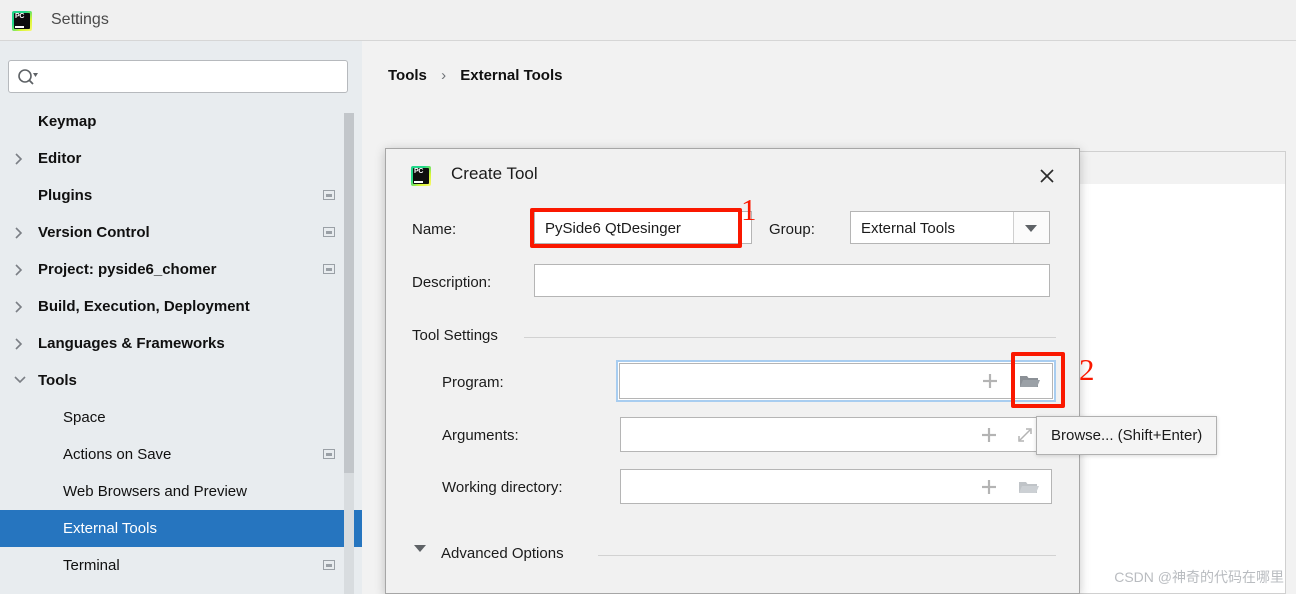  What do you see at coordinates (1047, 176) in the screenshot?
I see `close-icon` at bounding box center [1047, 176].